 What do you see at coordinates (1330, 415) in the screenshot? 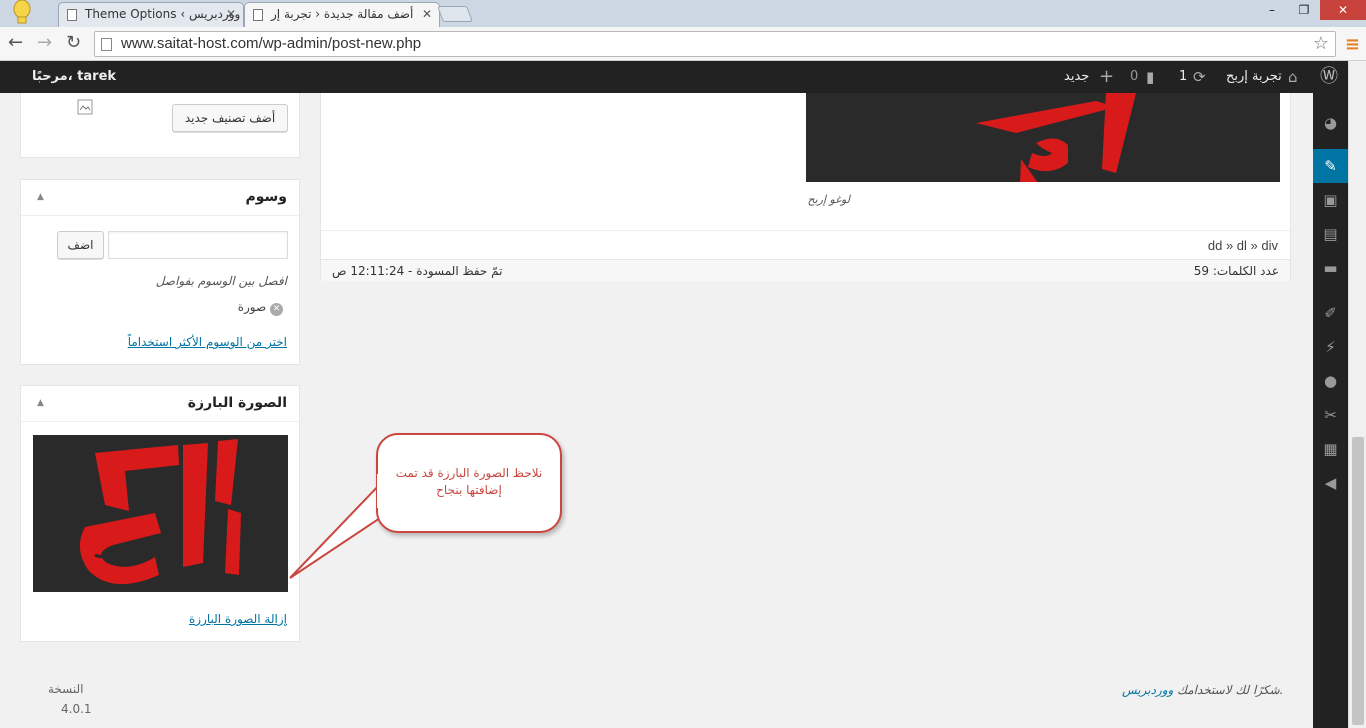
I see `tools-icon: ✂` at bounding box center [1330, 415].